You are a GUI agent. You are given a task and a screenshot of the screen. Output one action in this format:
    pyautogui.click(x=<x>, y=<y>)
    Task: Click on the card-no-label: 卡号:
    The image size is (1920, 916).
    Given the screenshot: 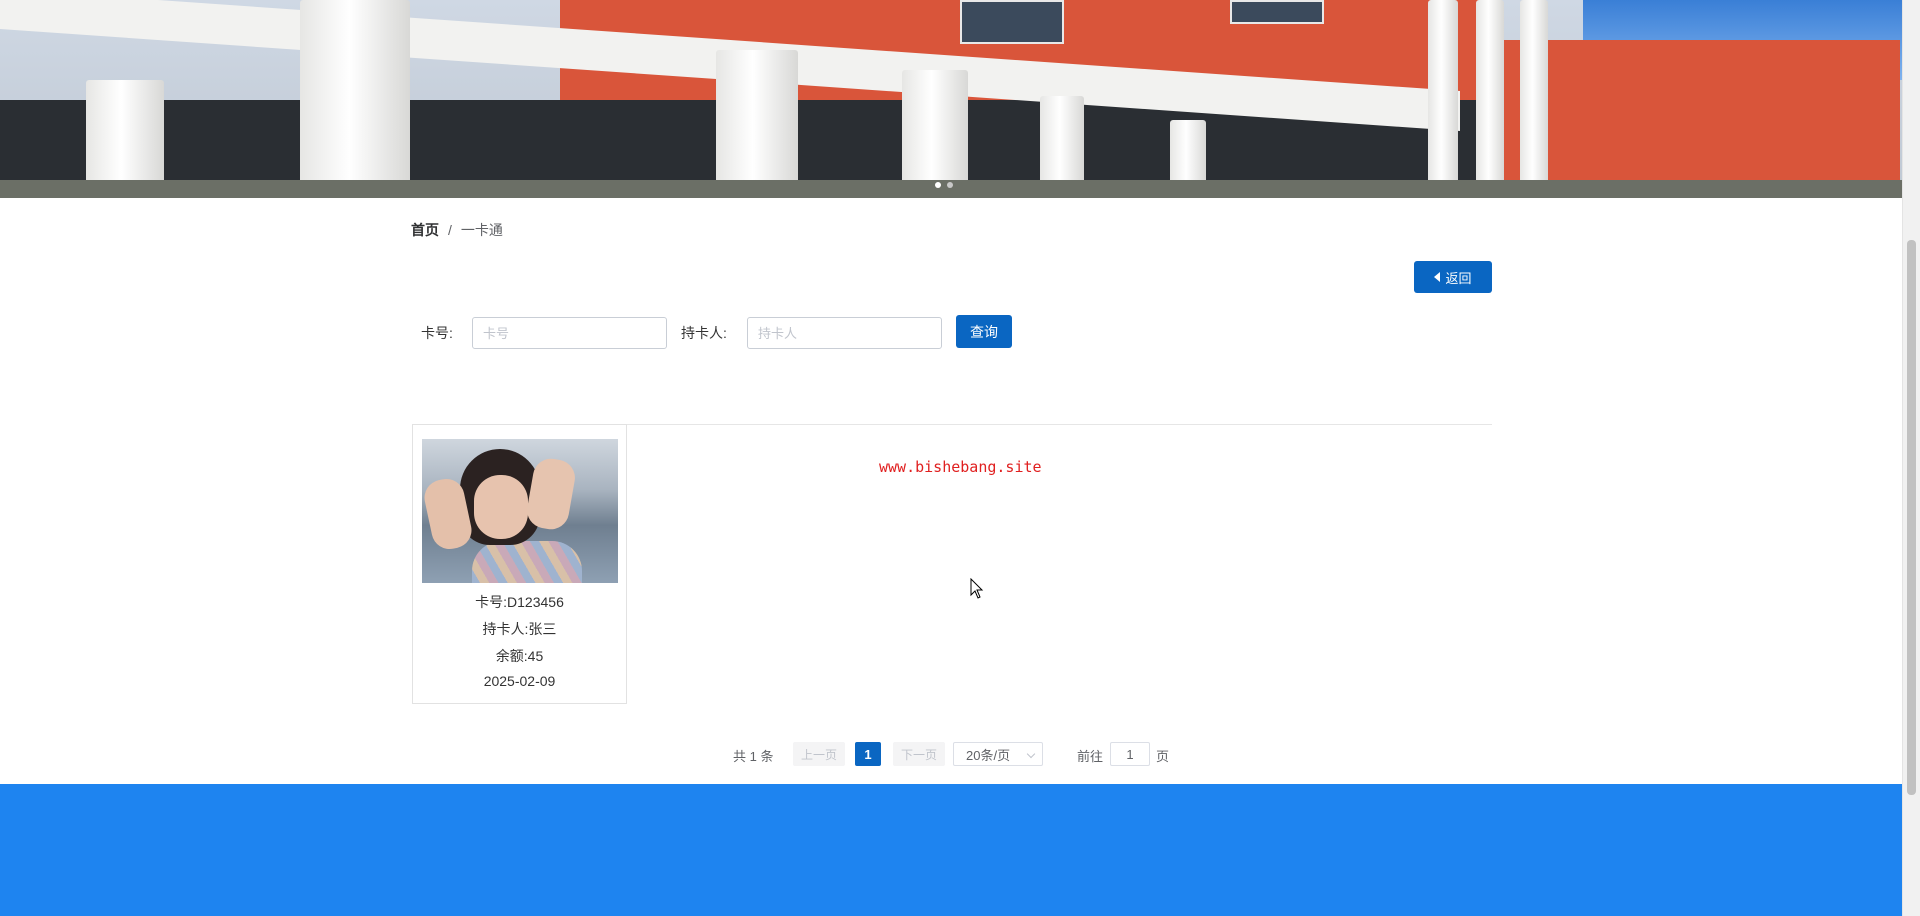 What is the action you would take?
    pyautogui.click(x=437, y=333)
    